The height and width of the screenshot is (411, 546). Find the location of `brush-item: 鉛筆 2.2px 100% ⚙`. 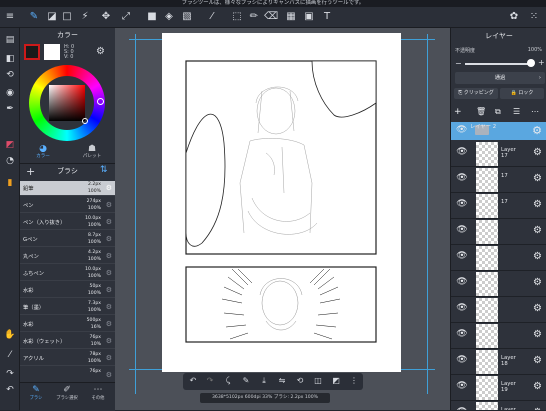

brush-item: 鉛筆 2.2px 100% ⚙ is located at coordinates (67, 189).